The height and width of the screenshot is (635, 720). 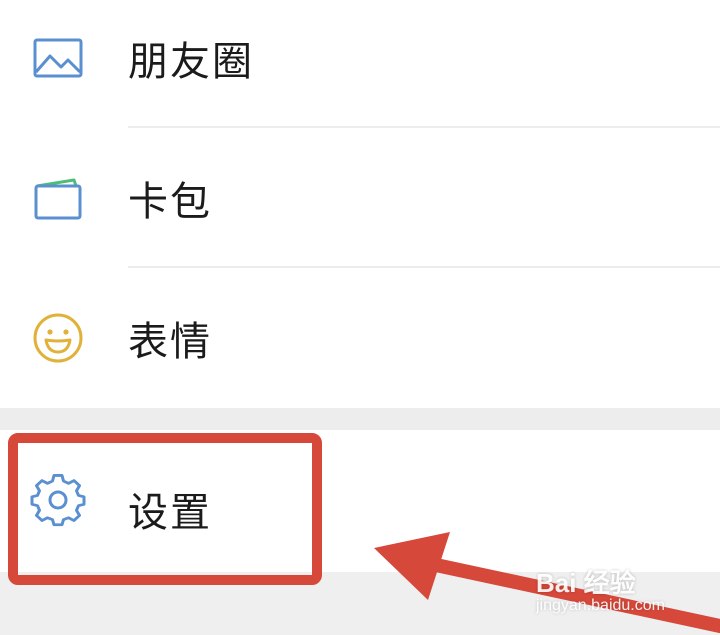 I want to click on baidu-watermark: Bai 经验 jingyan.baidu.com, so click(x=621, y=593).